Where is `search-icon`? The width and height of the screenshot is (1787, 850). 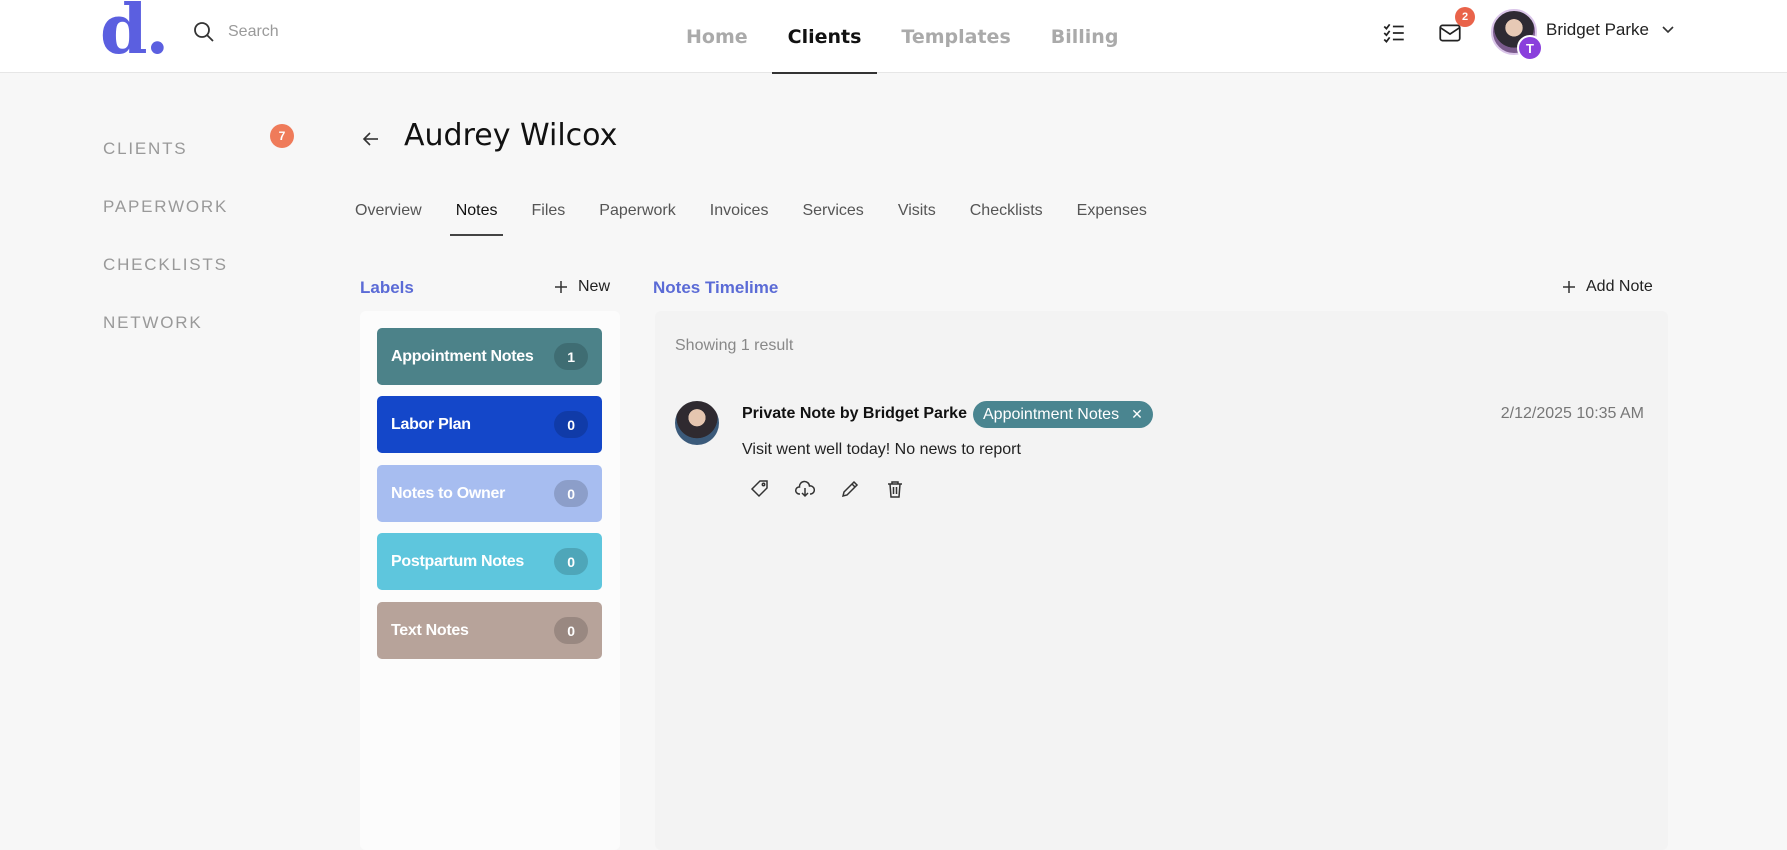
search-icon is located at coordinates (204, 32).